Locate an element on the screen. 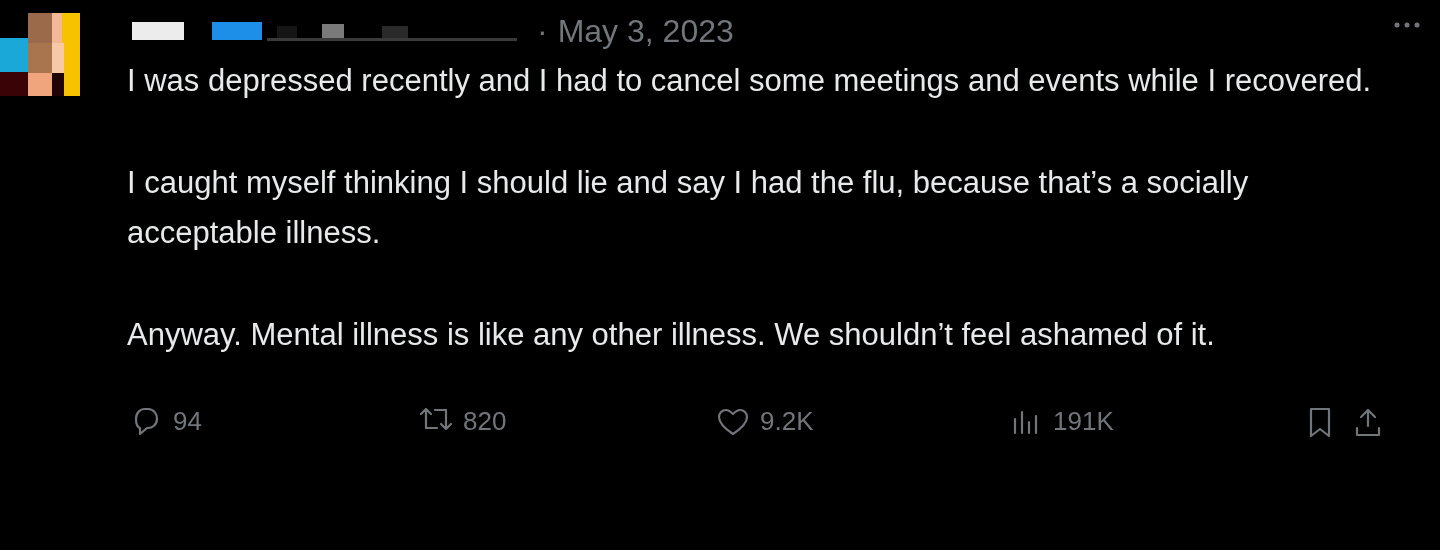  repost-count: 820 is located at coordinates (485, 421).